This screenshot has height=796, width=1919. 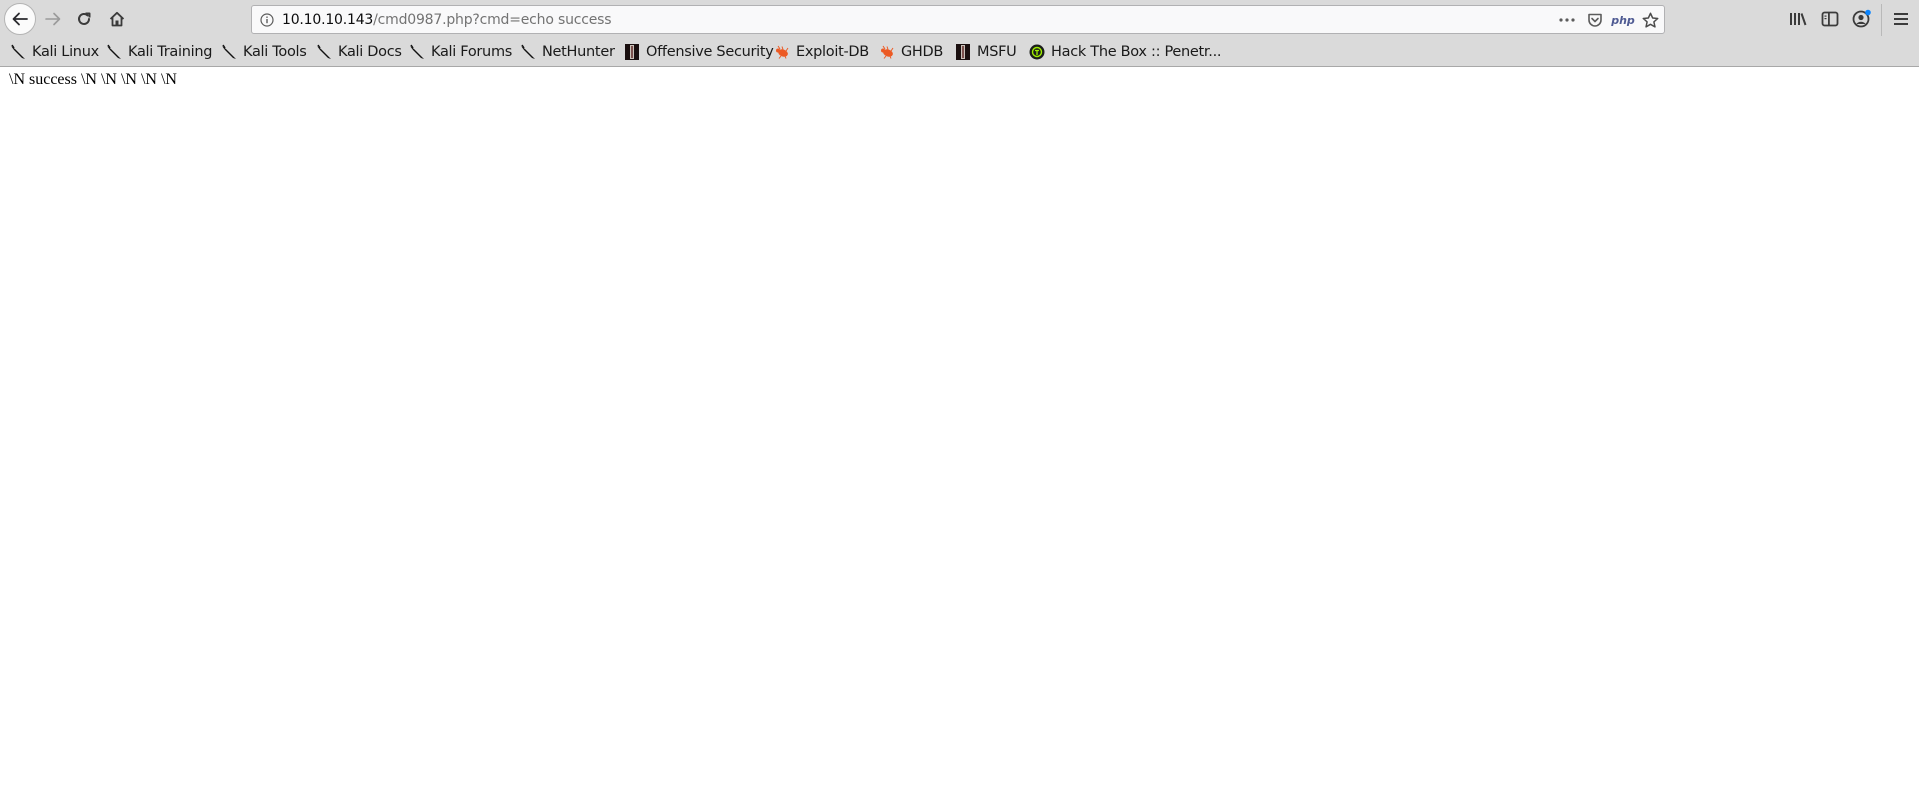 I want to click on htb-icon, so click(x=1037, y=52).